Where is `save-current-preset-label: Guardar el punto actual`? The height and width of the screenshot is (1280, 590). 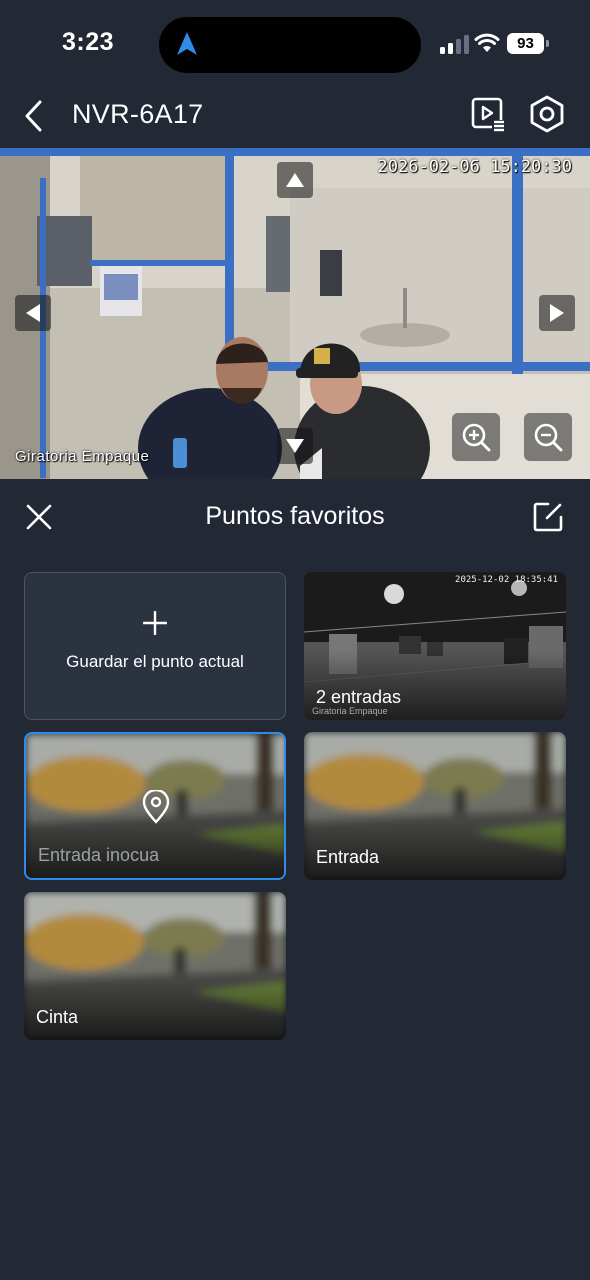
save-current-preset-label: Guardar el punto actual is located at coordinates (155, 661).